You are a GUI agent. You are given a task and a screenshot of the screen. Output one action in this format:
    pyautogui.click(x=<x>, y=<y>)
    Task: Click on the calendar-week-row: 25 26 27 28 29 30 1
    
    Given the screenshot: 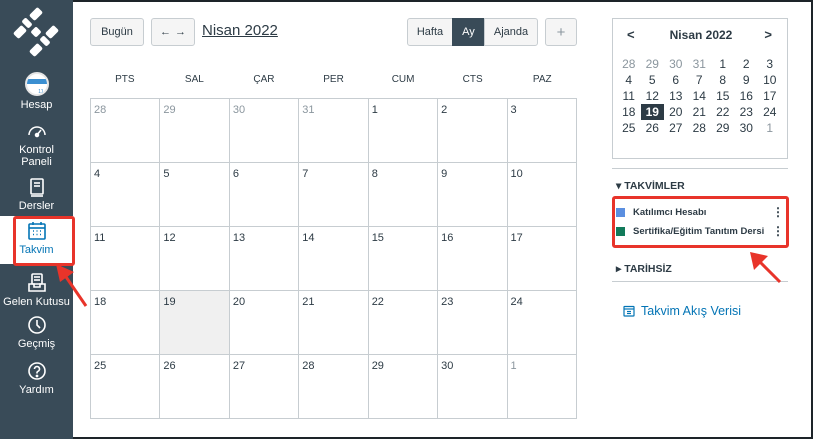 What is the action you would take?
    pyautogui.click(x=334, y=387)
    